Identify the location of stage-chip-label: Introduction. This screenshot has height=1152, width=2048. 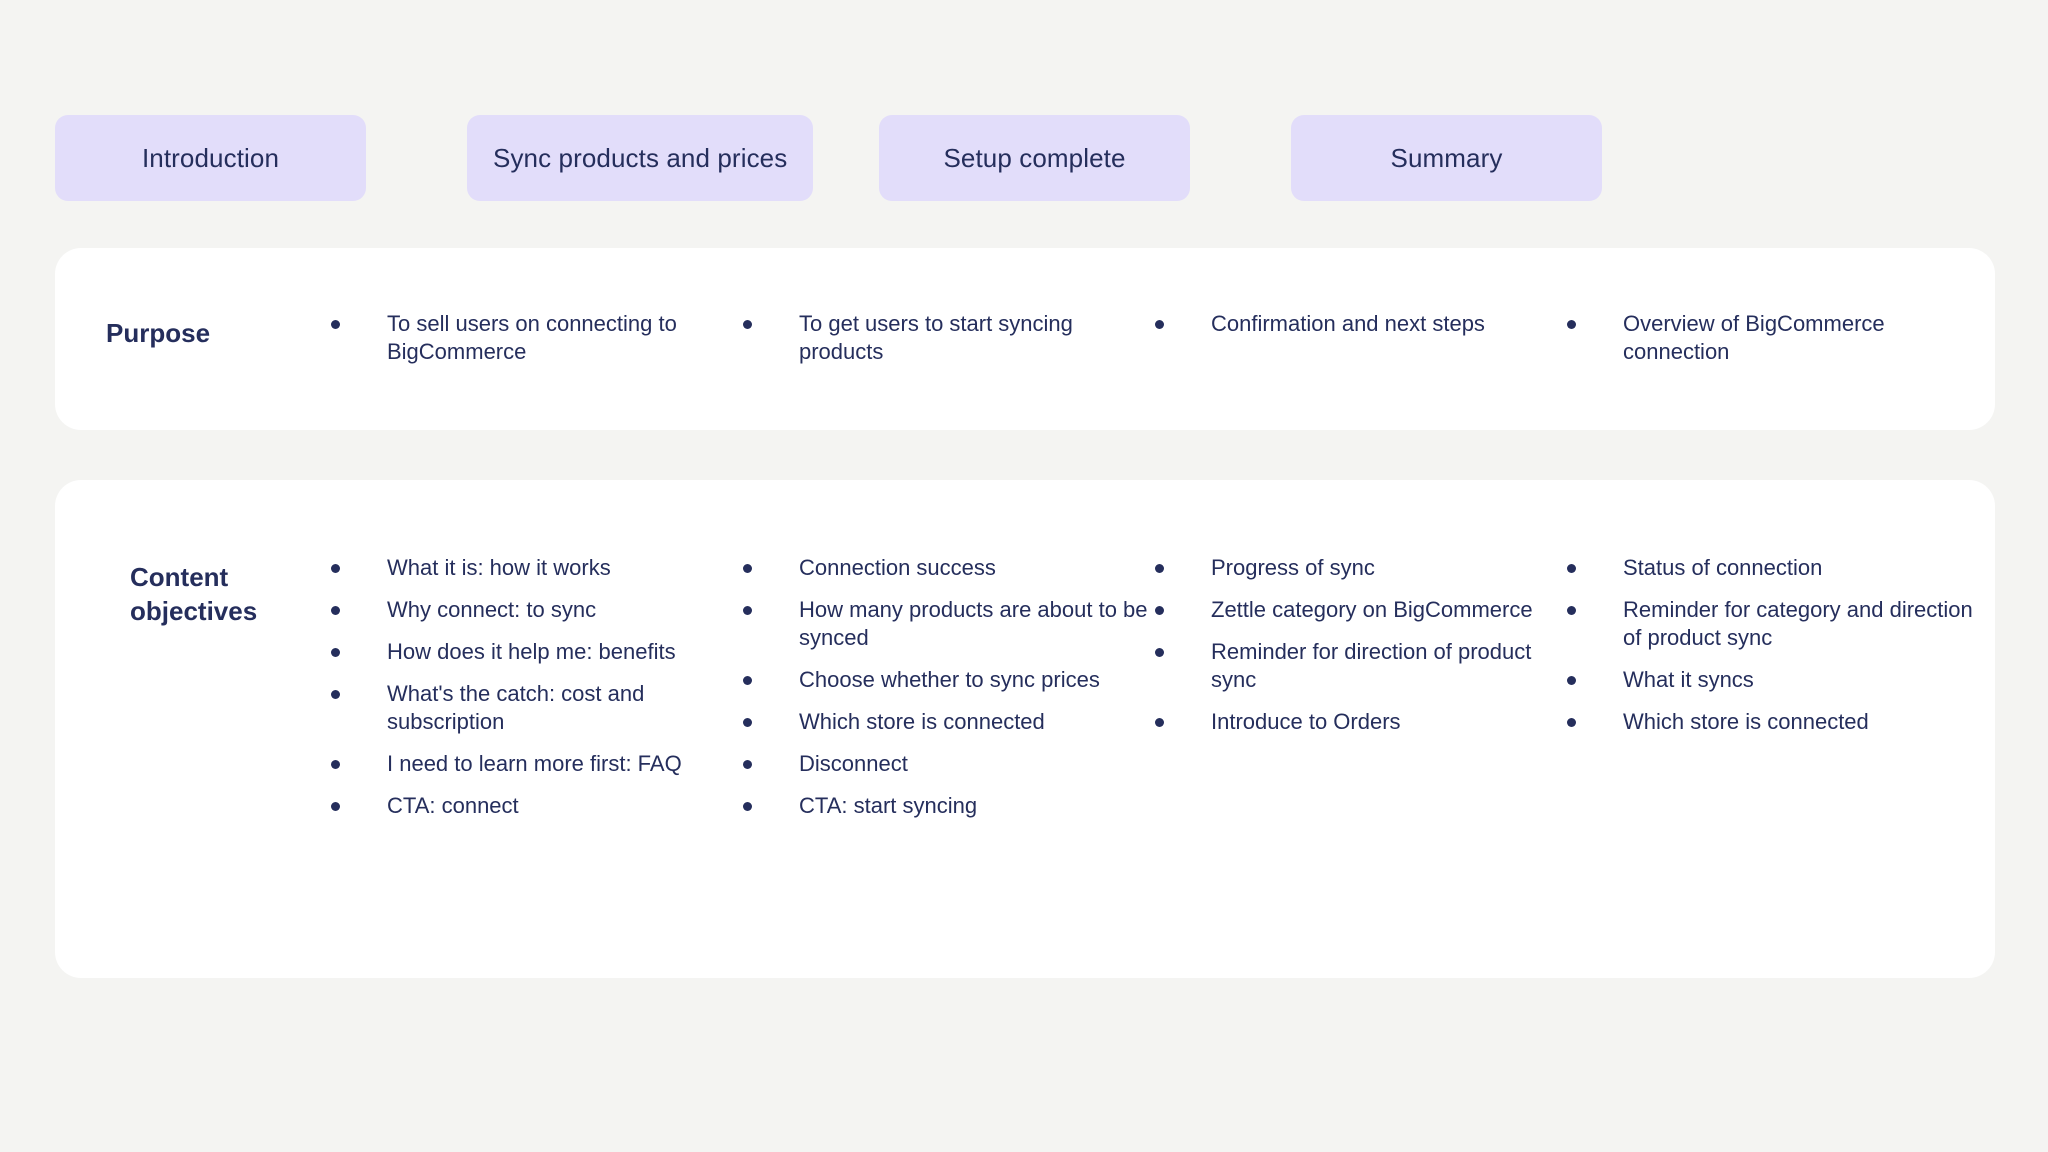
(210, 157).